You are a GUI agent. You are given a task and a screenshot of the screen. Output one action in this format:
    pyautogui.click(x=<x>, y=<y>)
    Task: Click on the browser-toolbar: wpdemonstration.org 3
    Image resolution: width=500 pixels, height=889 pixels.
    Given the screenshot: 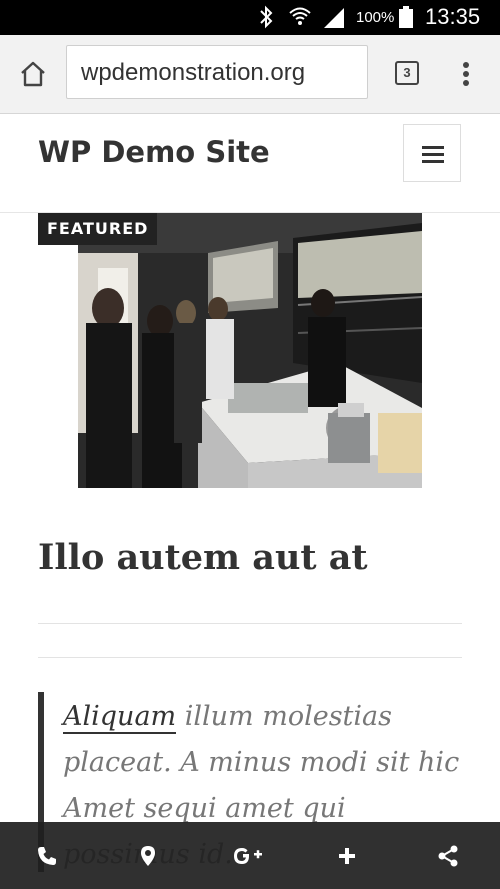 What is the action you would take?
    pyautogui.click(x=250, y=74)
    